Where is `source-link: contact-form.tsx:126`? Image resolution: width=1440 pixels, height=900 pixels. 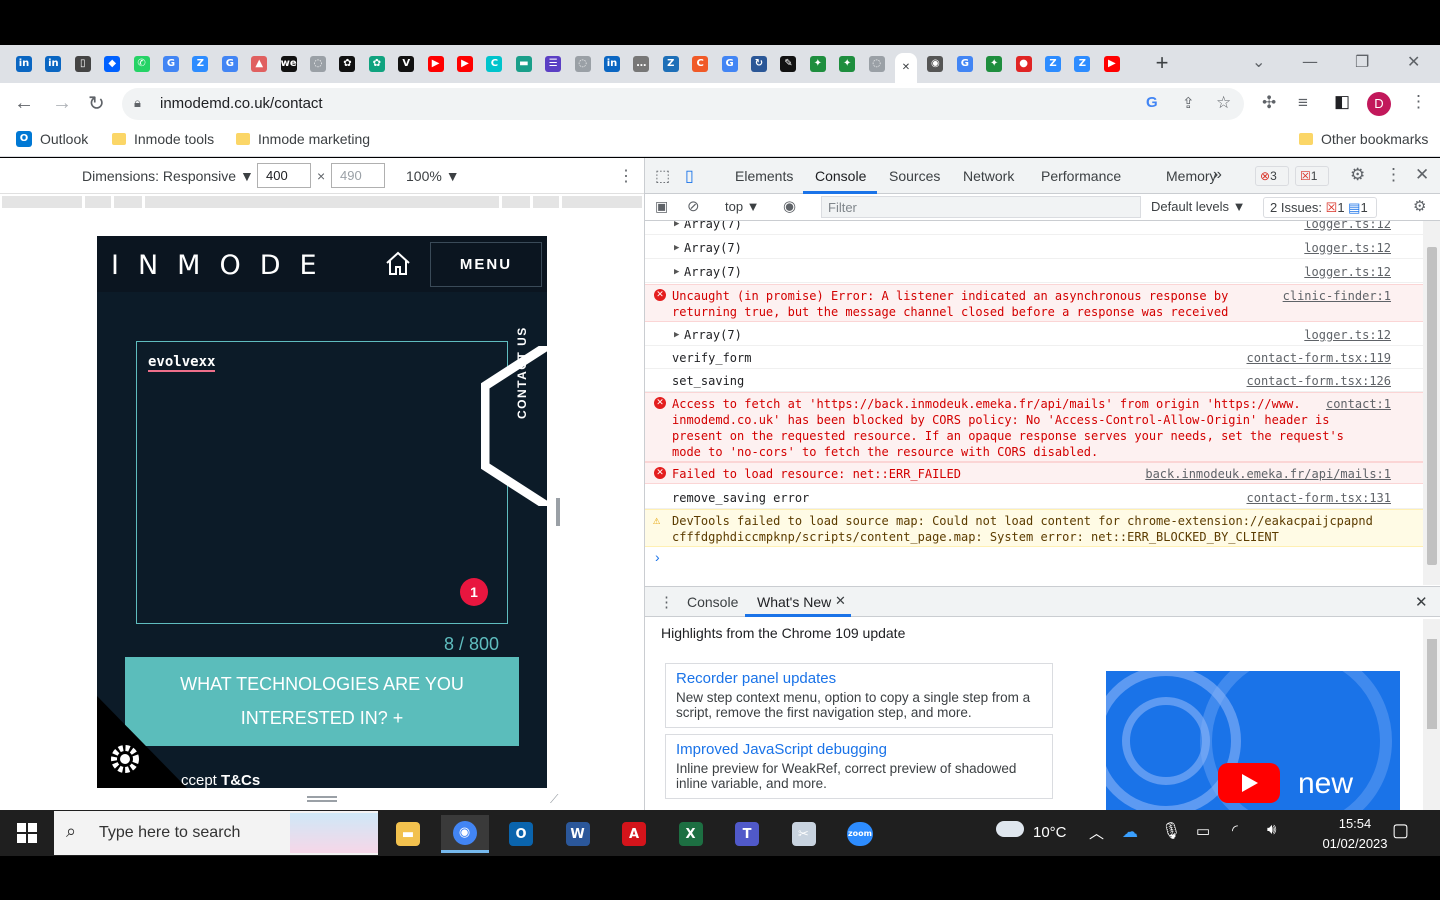 source-link: contact-form.tsx:126 is located at coordinates (1319, 381).